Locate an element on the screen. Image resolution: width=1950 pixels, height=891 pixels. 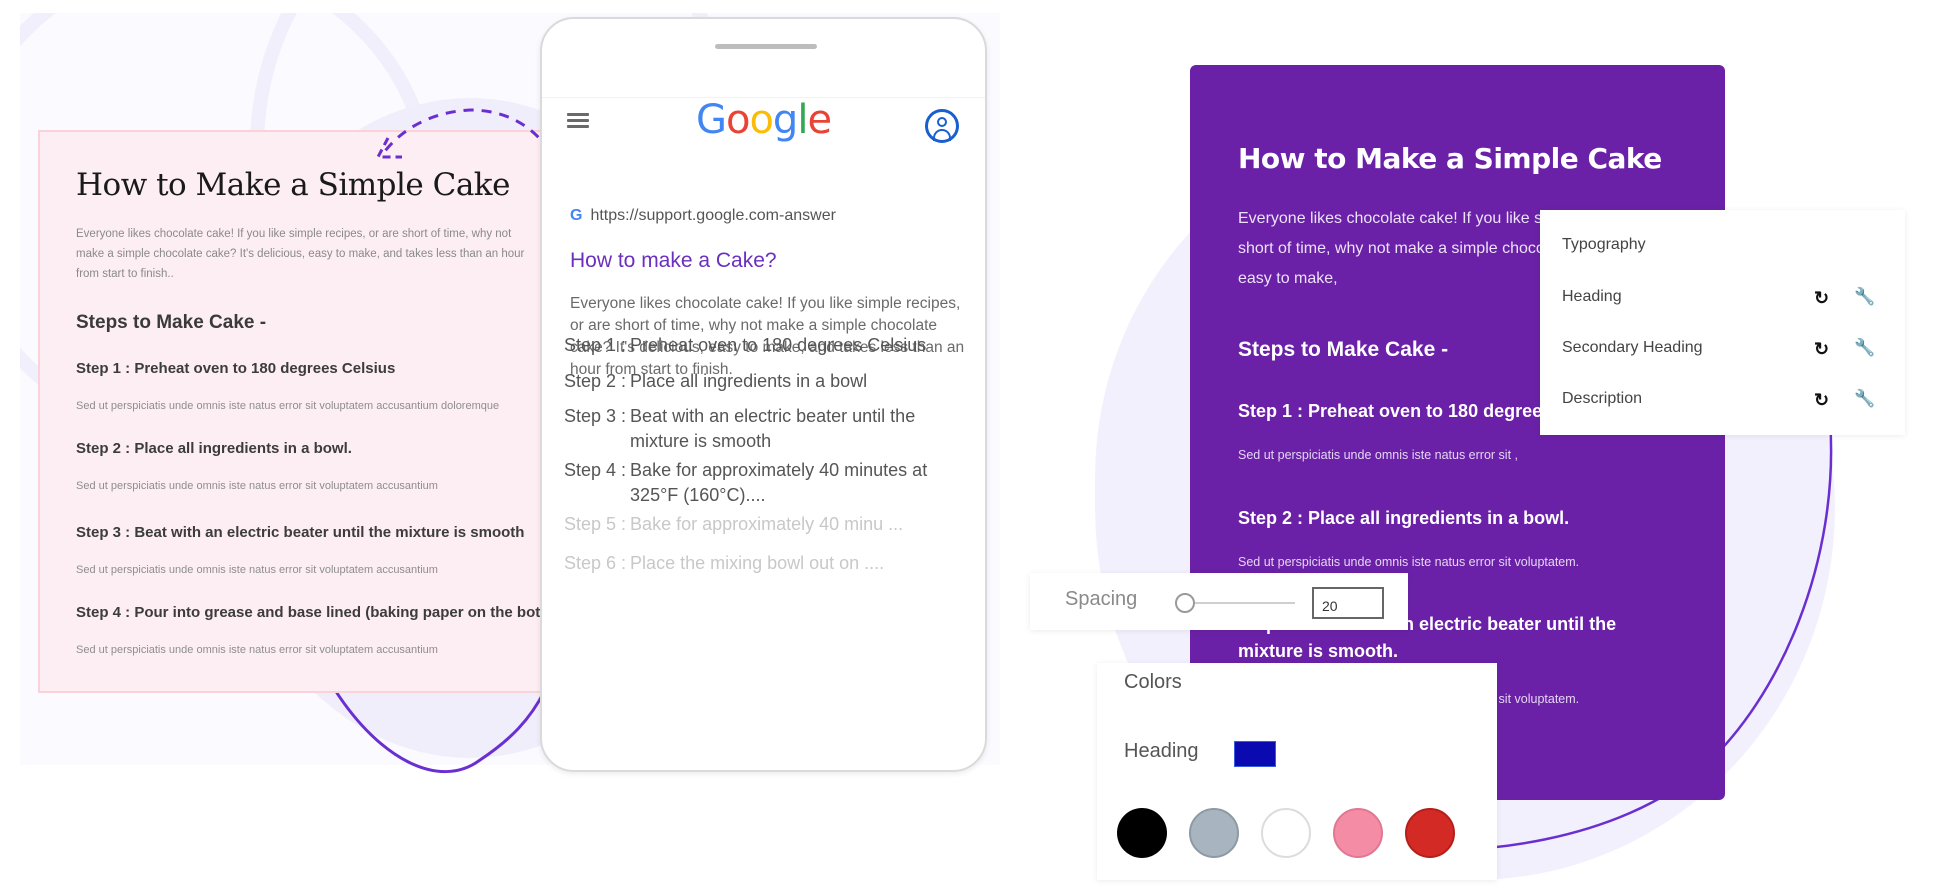
row-label: Heading is located at coordinates (1592, 296).